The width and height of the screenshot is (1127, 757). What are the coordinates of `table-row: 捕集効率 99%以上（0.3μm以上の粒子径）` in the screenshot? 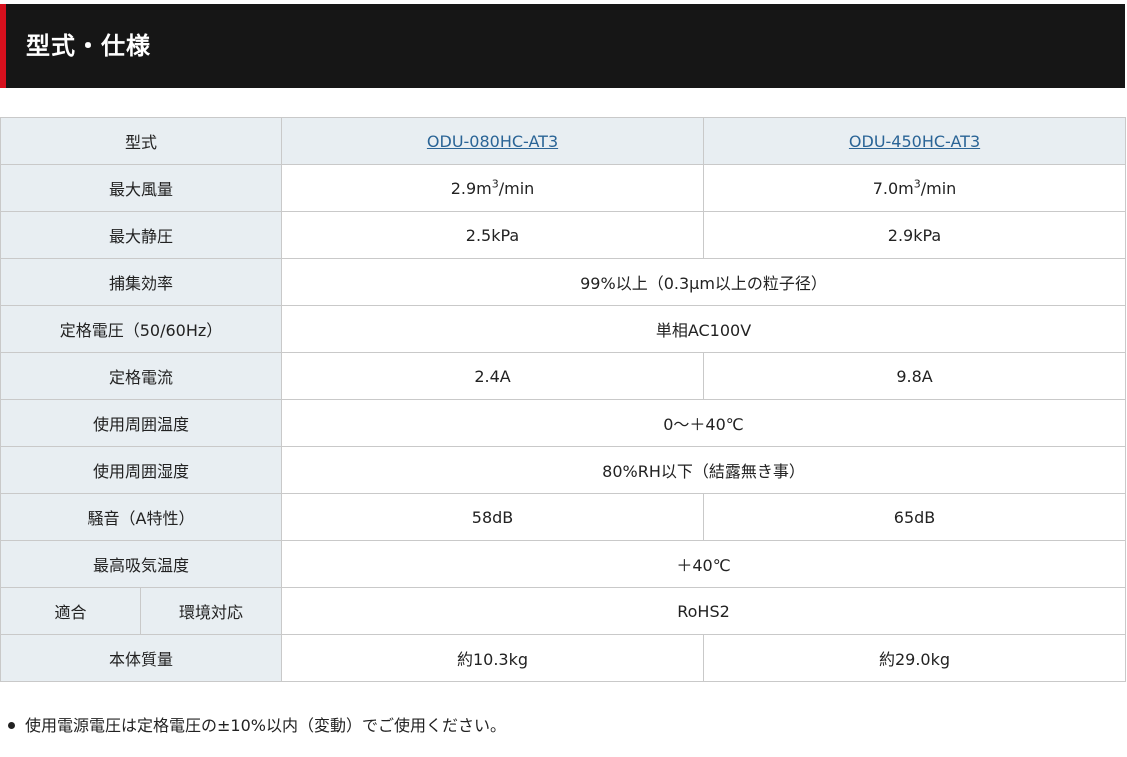 It's located at (563, 282).